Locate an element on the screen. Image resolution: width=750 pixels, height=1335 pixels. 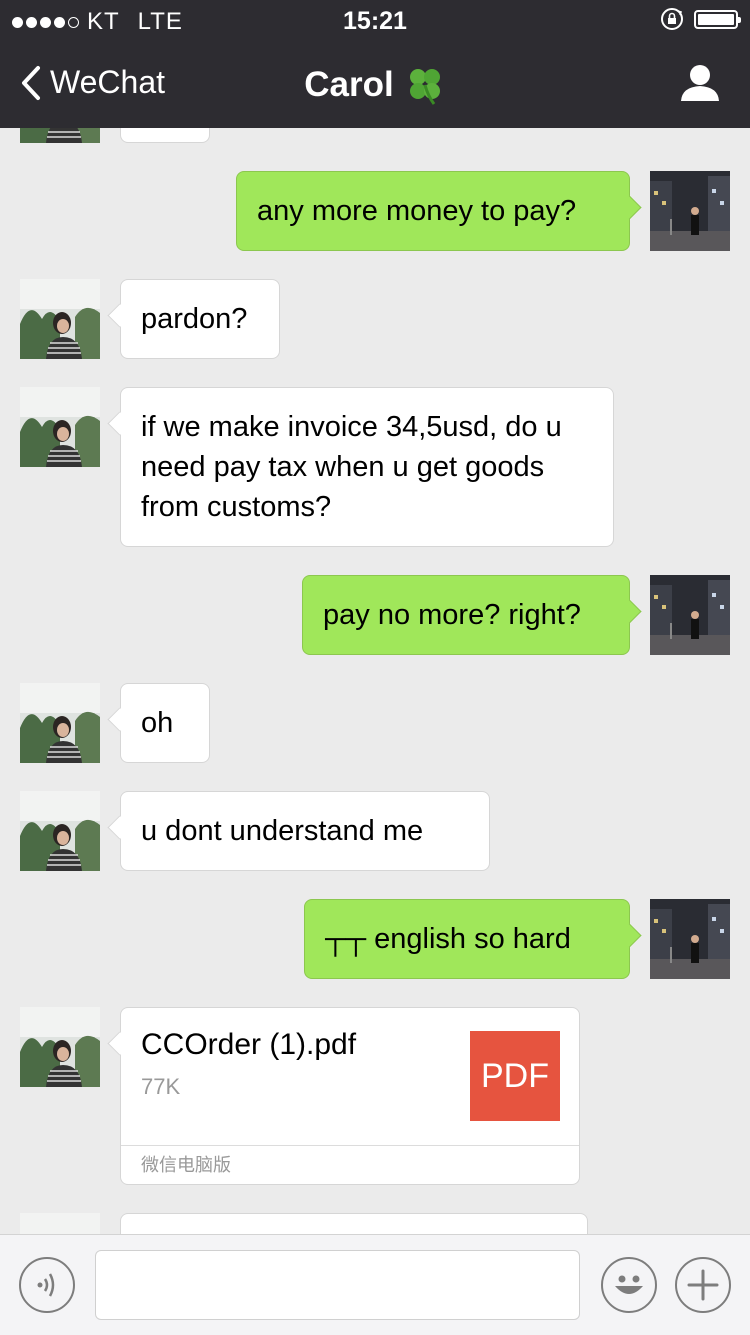
message-input is located at coordinates (337, 1285).